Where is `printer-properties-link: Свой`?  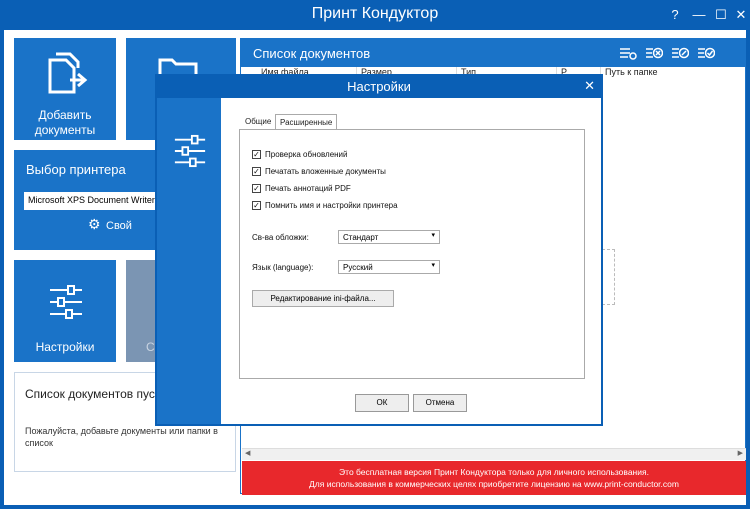 printer-properties-link: Свой is located at coordinates (119, 226).